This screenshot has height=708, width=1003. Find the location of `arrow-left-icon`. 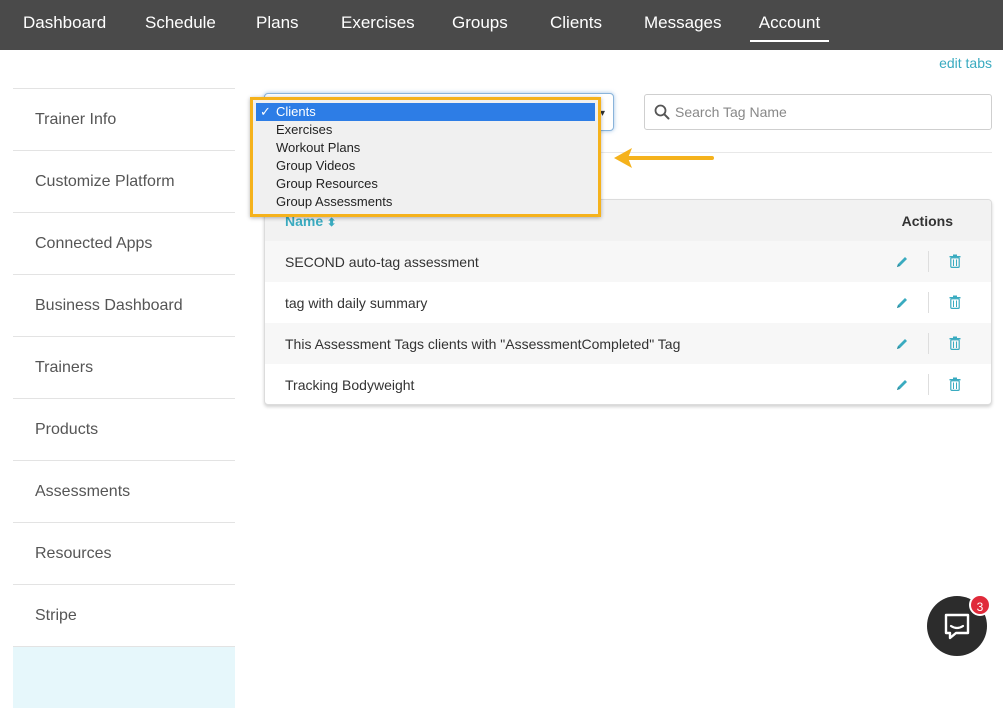

arrow-left-icon is located at coordinates (664, 158).